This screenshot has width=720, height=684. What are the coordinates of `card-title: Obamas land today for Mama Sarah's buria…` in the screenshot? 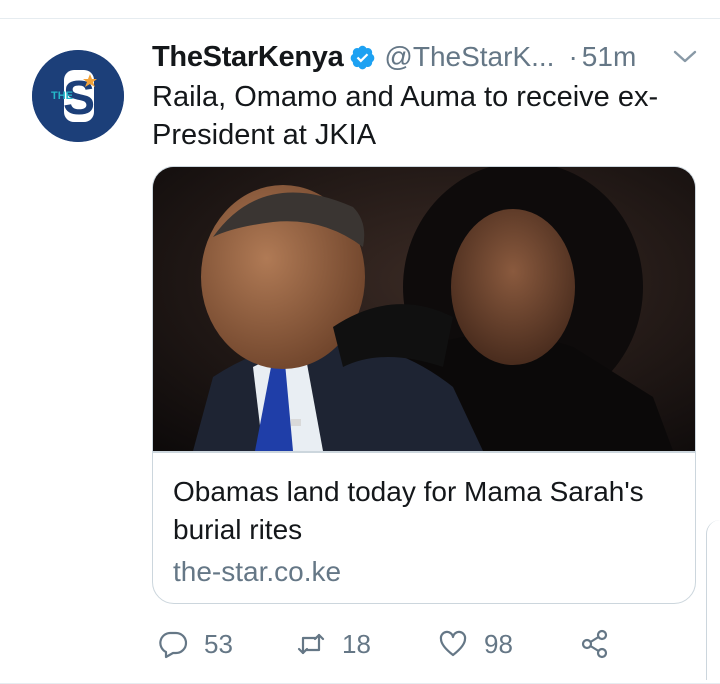 It's located at (424, 511).